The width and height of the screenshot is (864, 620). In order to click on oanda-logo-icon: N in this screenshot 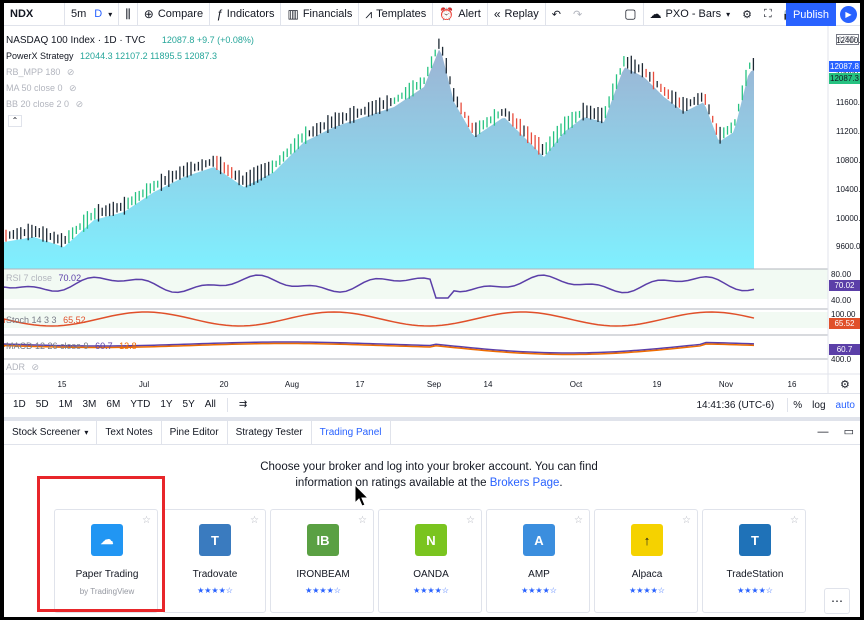, I will do `click(431, 540)`.